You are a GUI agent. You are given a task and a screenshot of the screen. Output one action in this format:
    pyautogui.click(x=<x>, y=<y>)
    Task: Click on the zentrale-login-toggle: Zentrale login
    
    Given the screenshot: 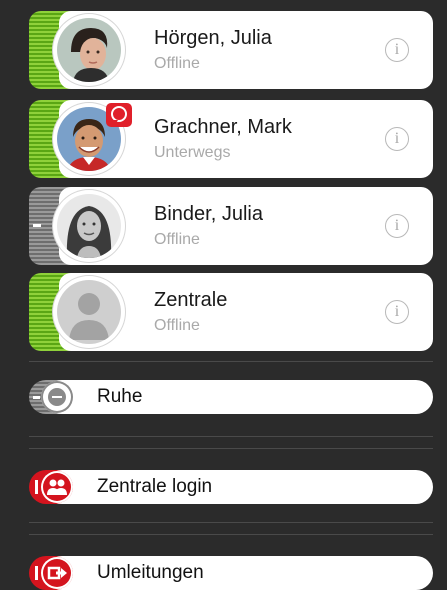 What is the action you would take?
    pyautogui.click(x=231, y=487)
    